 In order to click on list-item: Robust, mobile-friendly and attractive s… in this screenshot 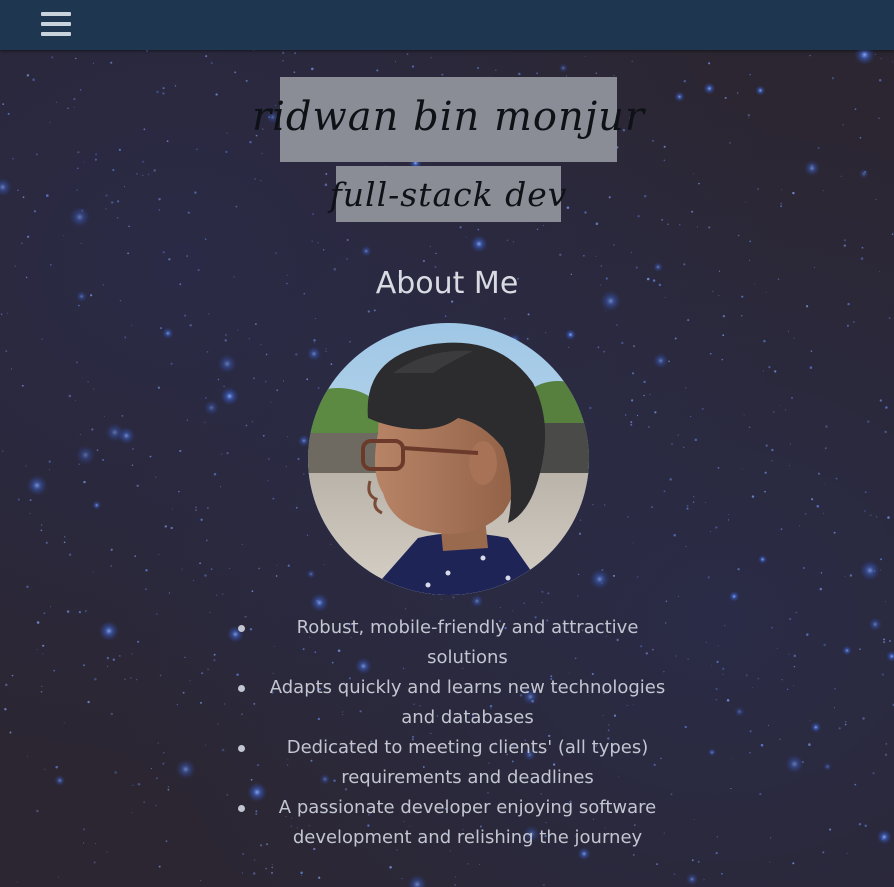, I will do `click(447, 643)`.